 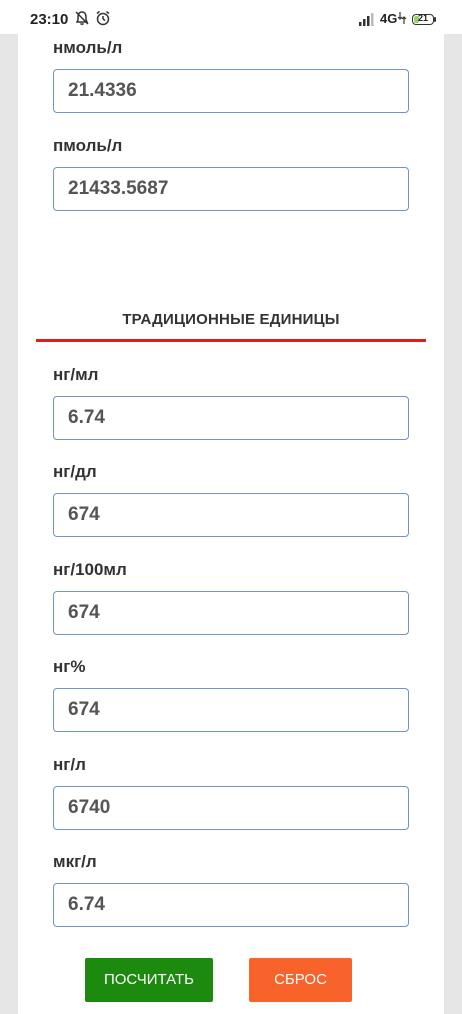 What do you see at coordinates (75, 861) in the screenshot?
I see `label-mcg-l: мкг/л` at bounding box center [75, 861].